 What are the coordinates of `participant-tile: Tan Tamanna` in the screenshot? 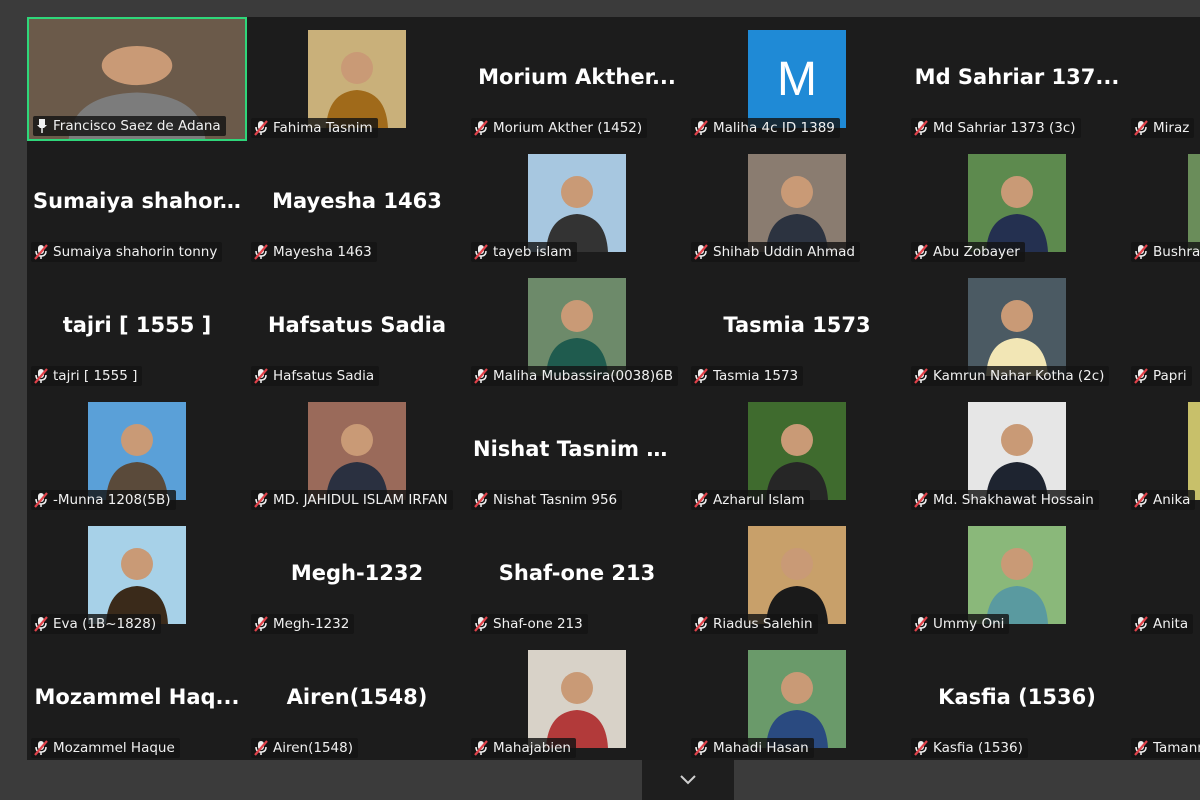 It's located at (1163, 698).